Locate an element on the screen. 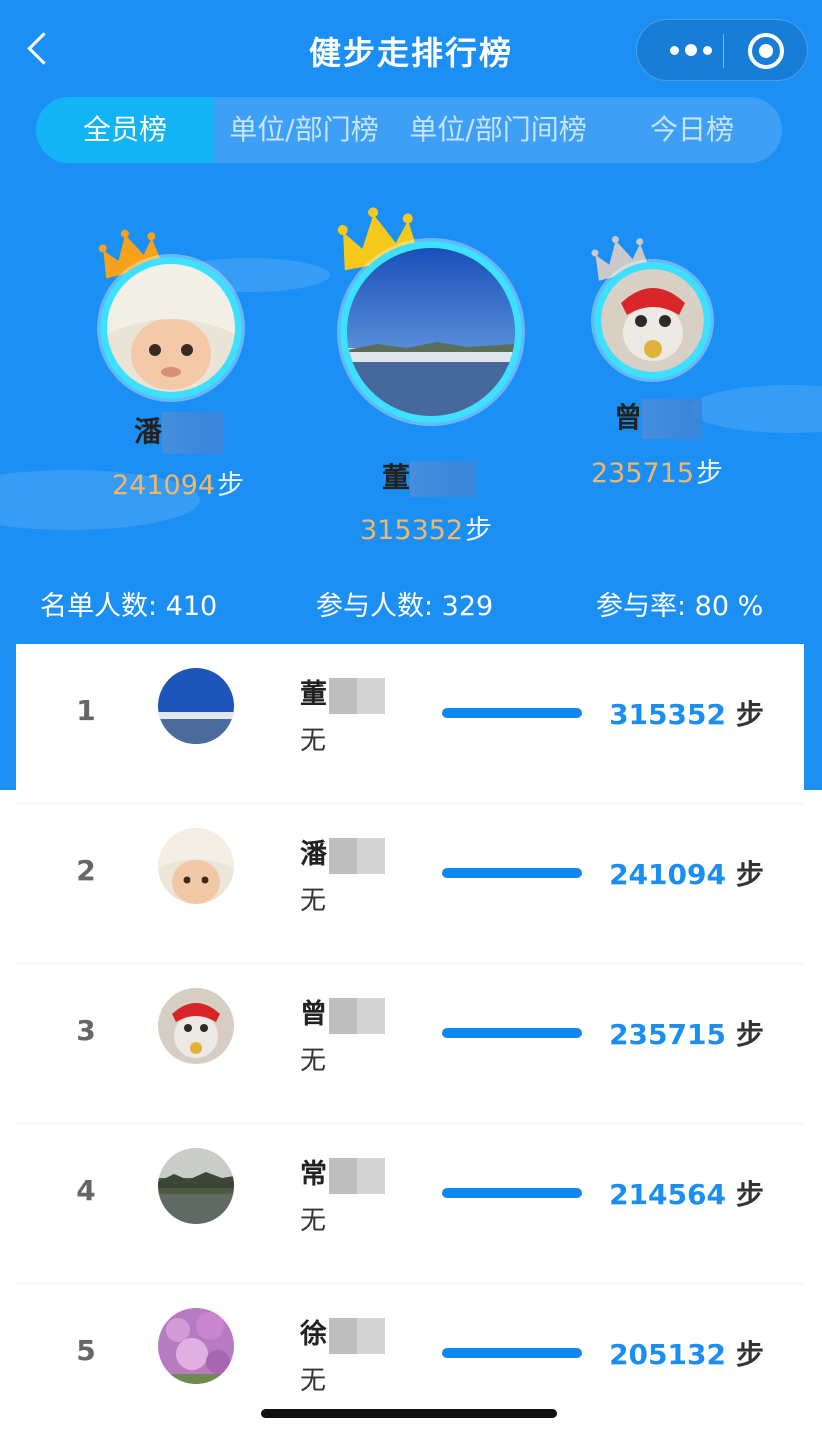 The height and width of the screenshot is (1434, 822). row-name: 曾 is located at coordinates (342, 1013).